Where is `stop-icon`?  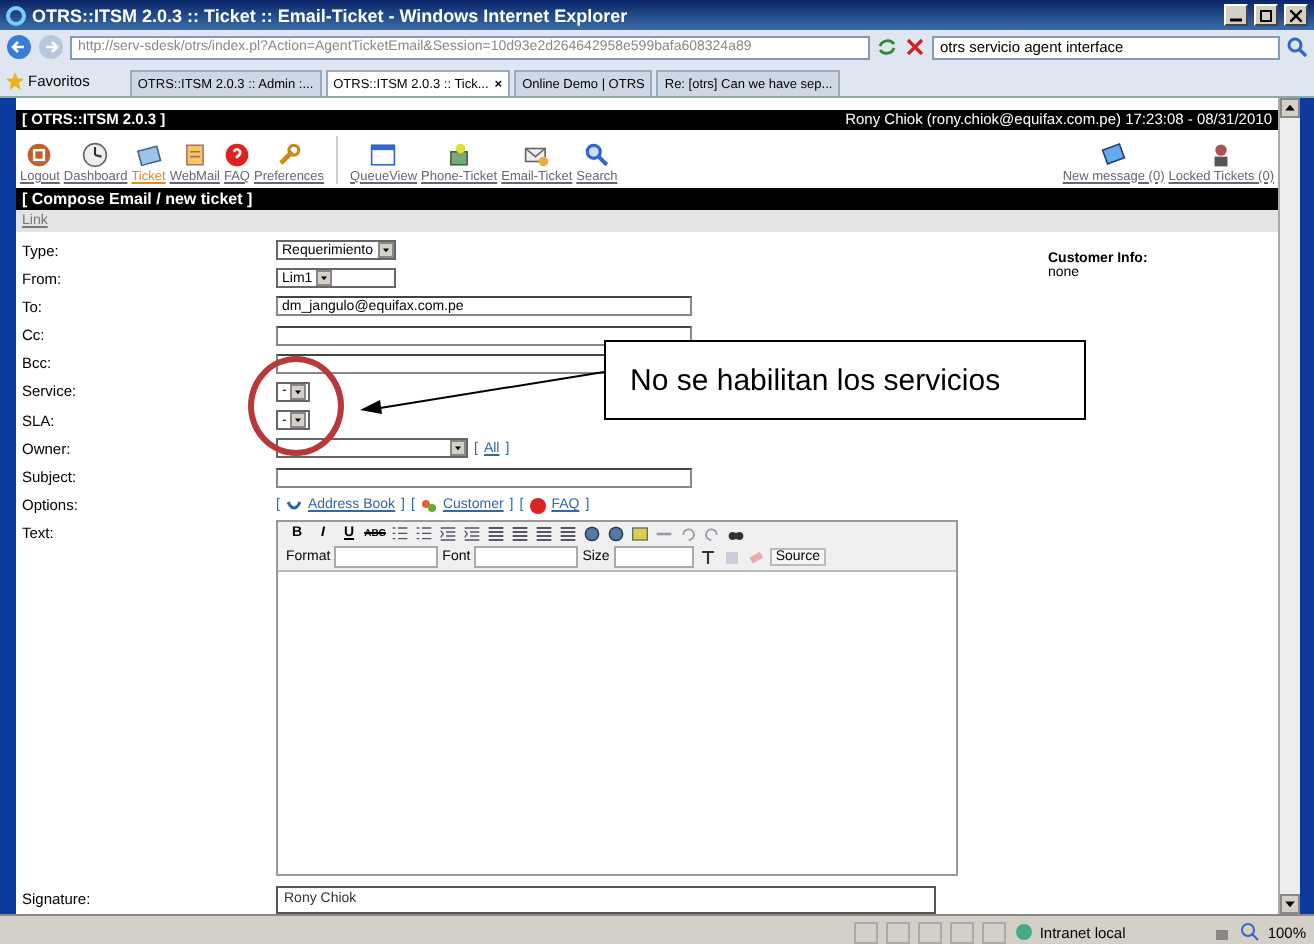
stop-icon is located at coordinates (915, 47).